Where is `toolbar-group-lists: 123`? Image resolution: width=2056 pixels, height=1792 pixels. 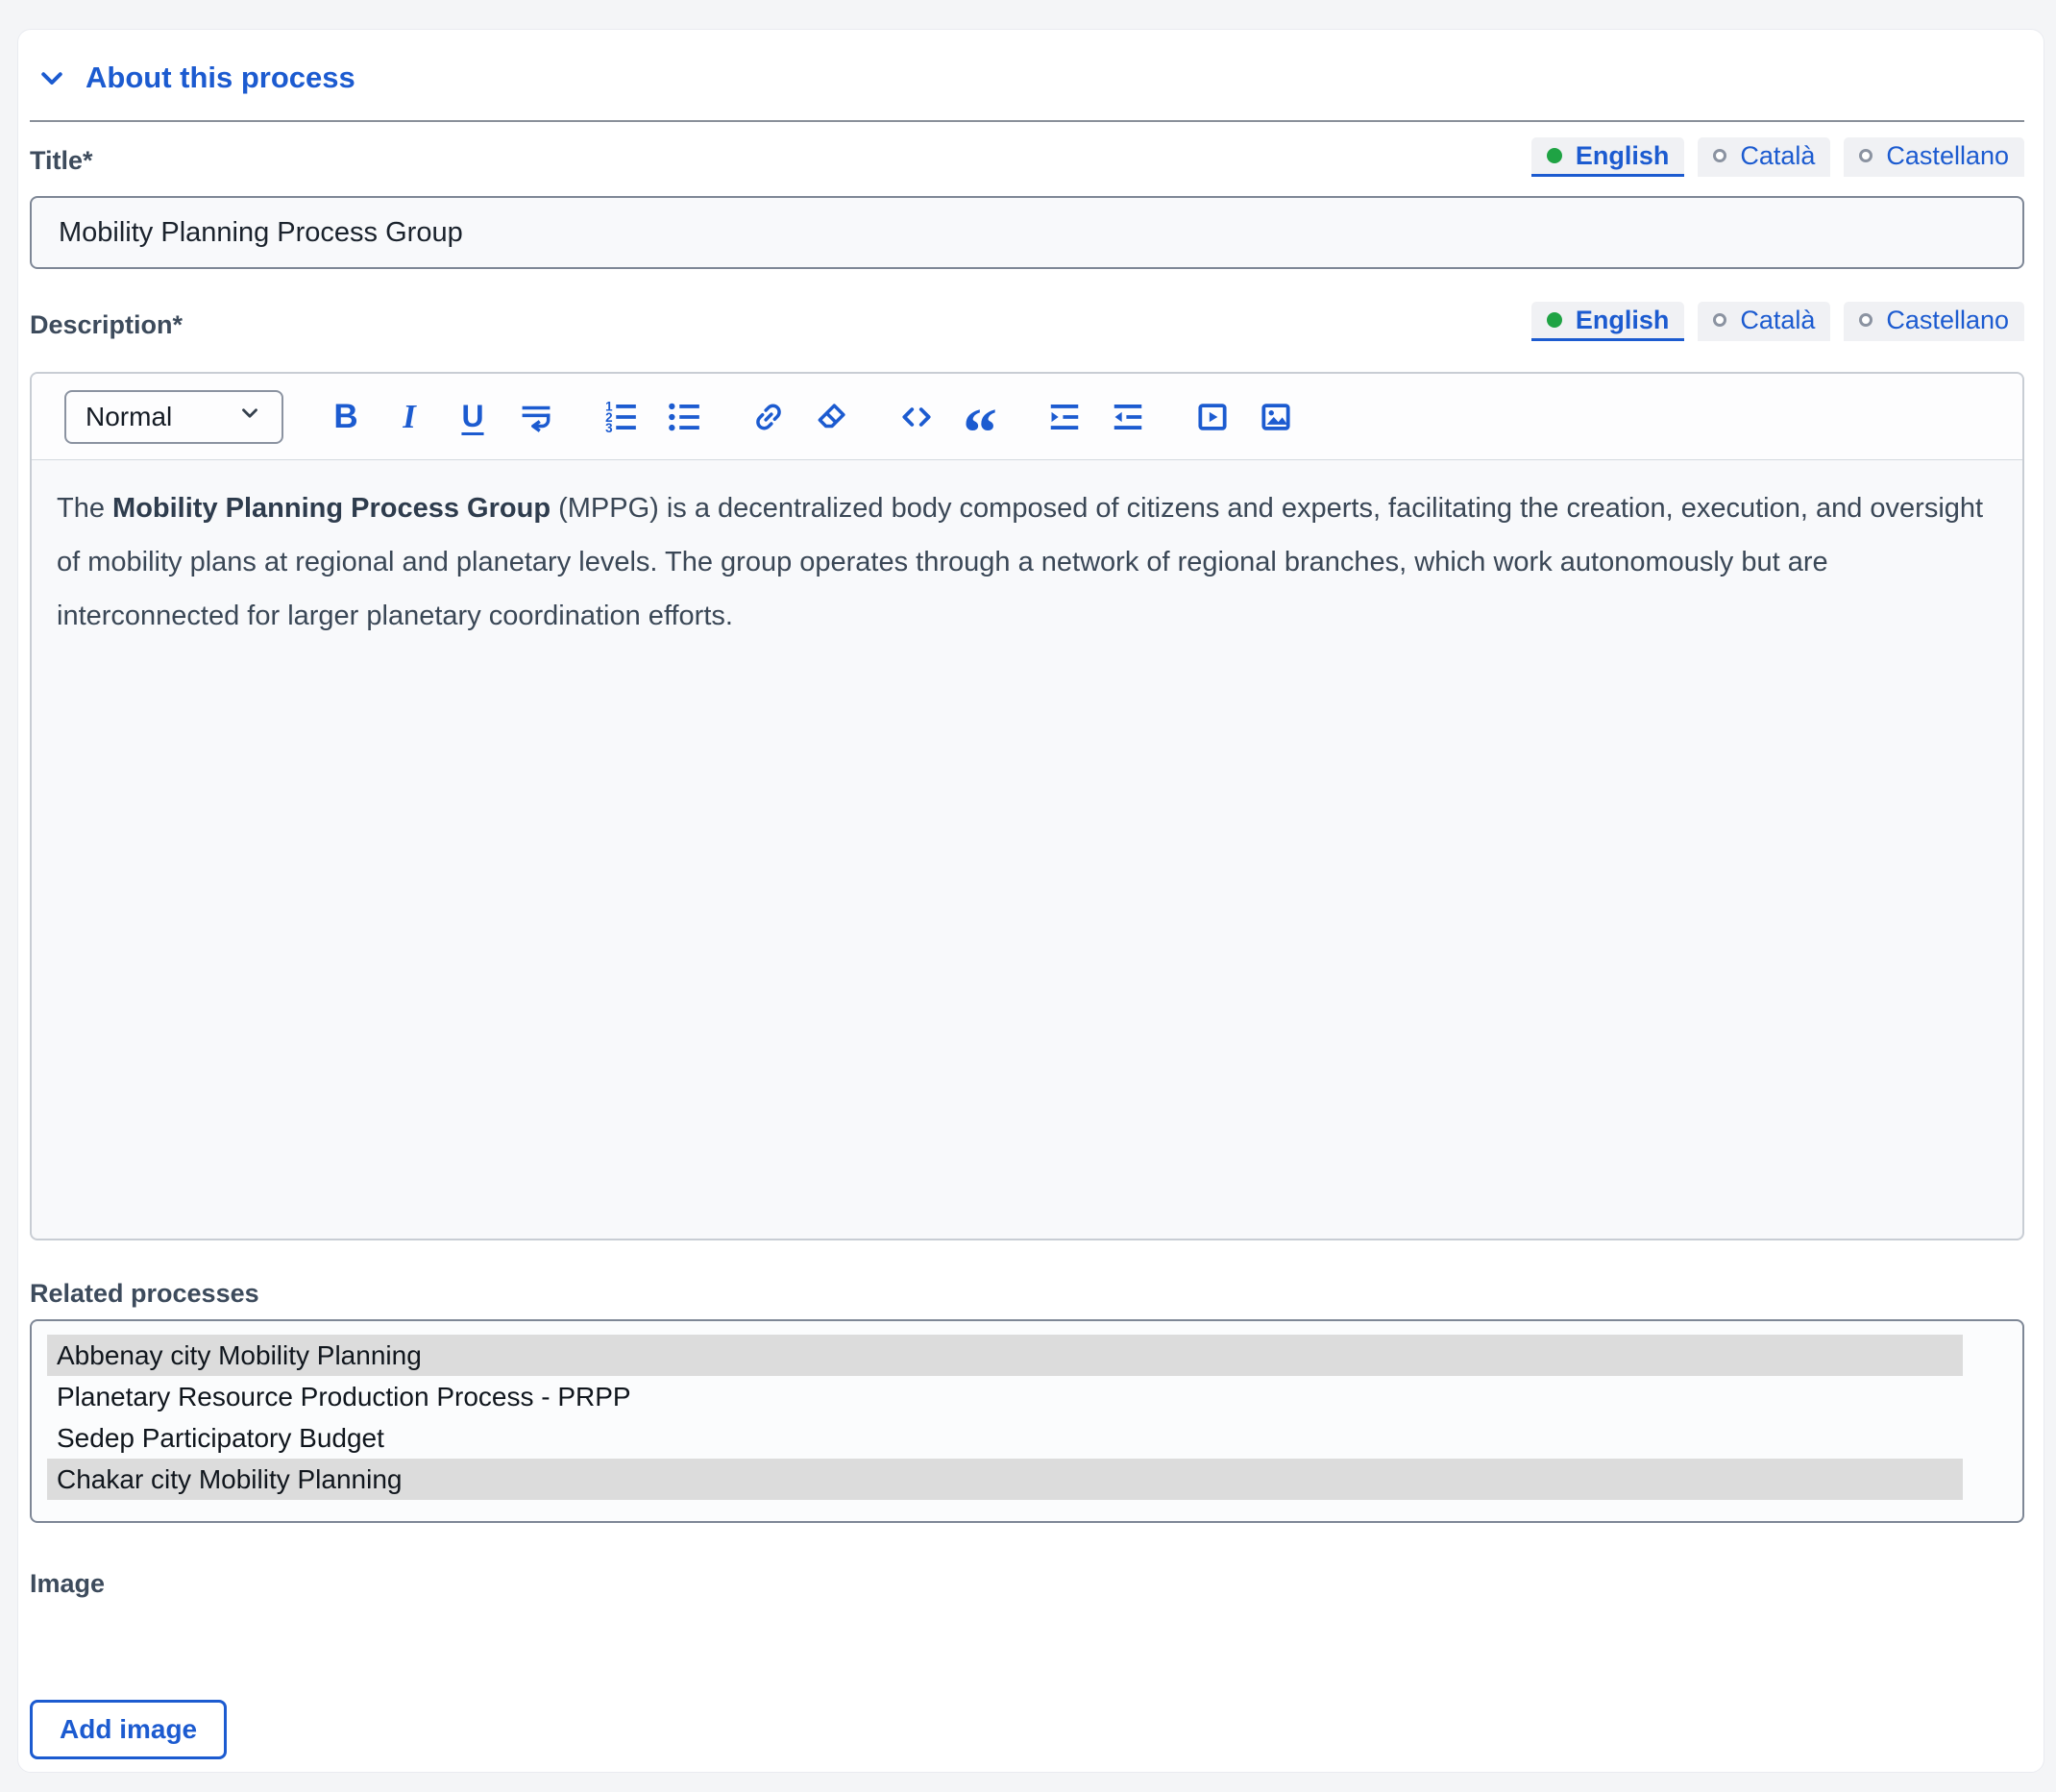
toolbar-group-lists: 123 is located at coordinates (652, 417).